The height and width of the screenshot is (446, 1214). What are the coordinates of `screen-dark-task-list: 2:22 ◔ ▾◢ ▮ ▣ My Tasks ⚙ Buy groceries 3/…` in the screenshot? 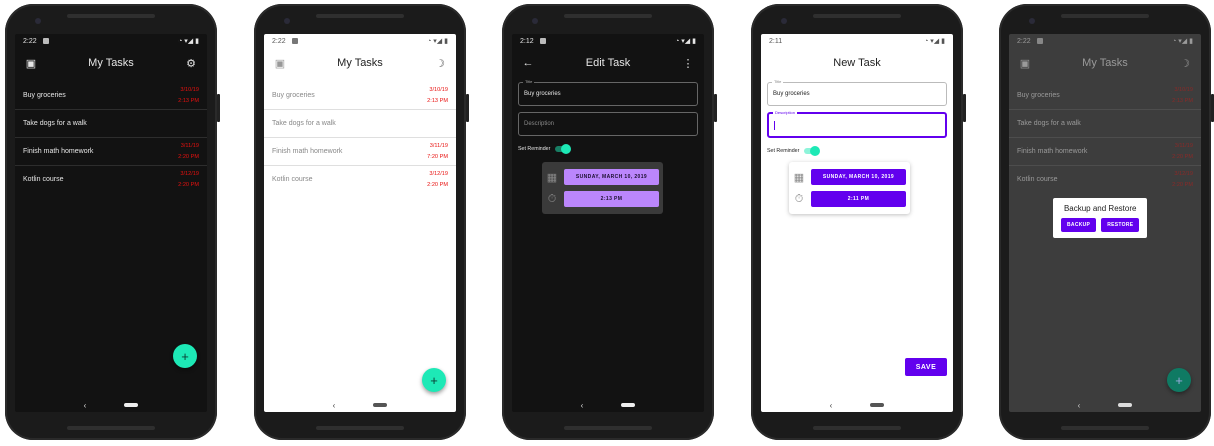 It's located at (111, 223).